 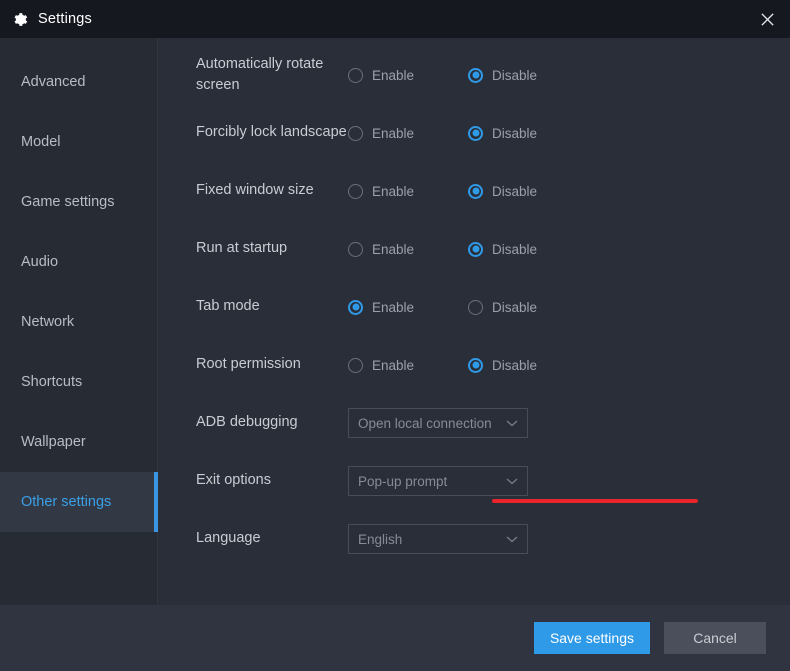 What do you see at coordinates (595, 501) in the screenshot?
I see `annotation-underline` at bounding box center [595, 501].